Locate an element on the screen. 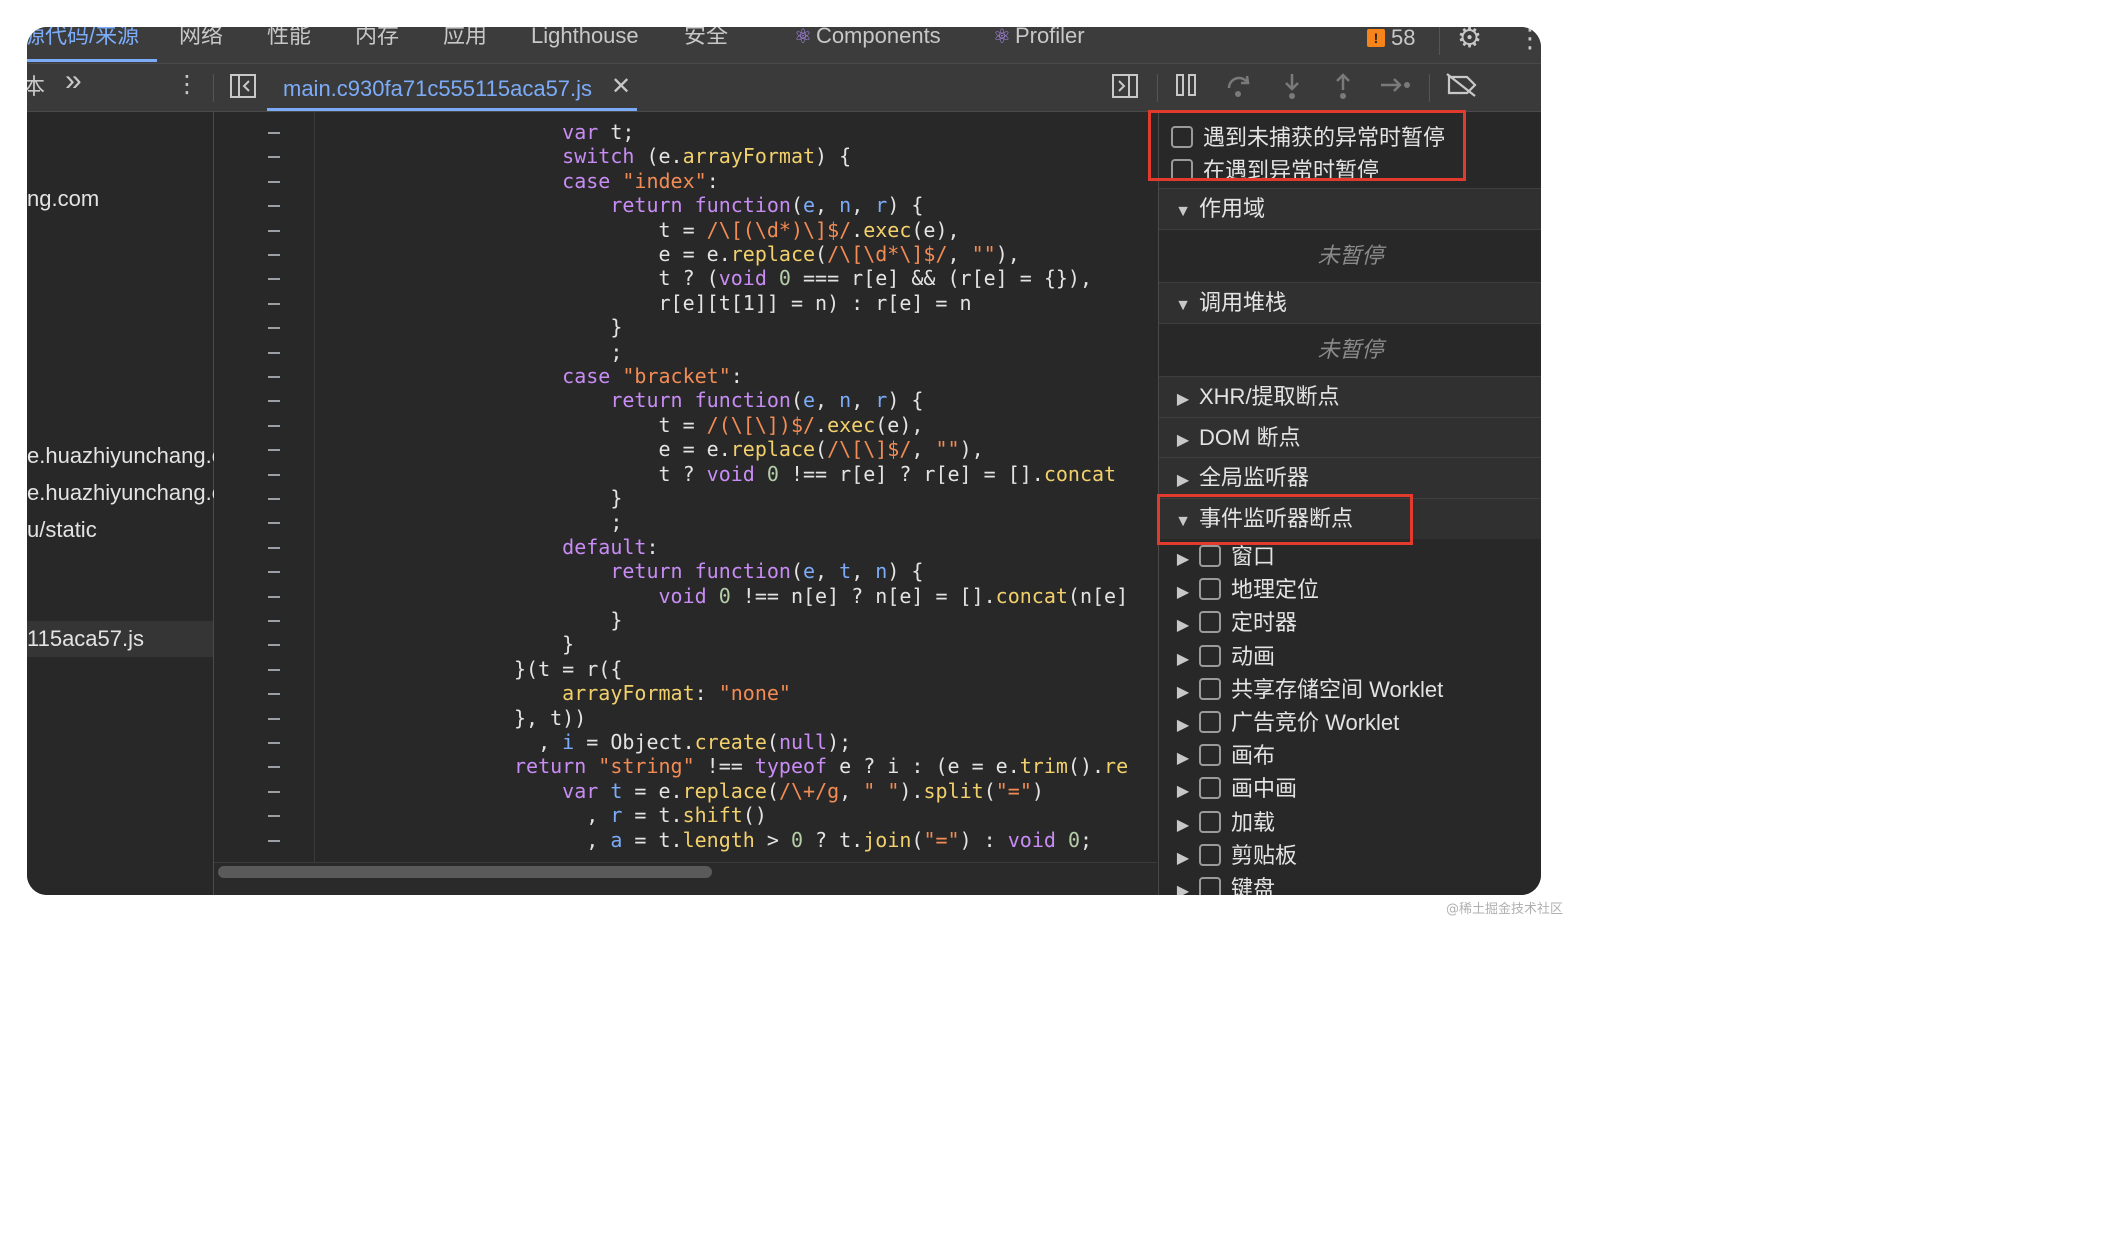 The height and width of the screenshot is (1249, 2128). horizontal-scrollbar is located at coordinates (465, 872).